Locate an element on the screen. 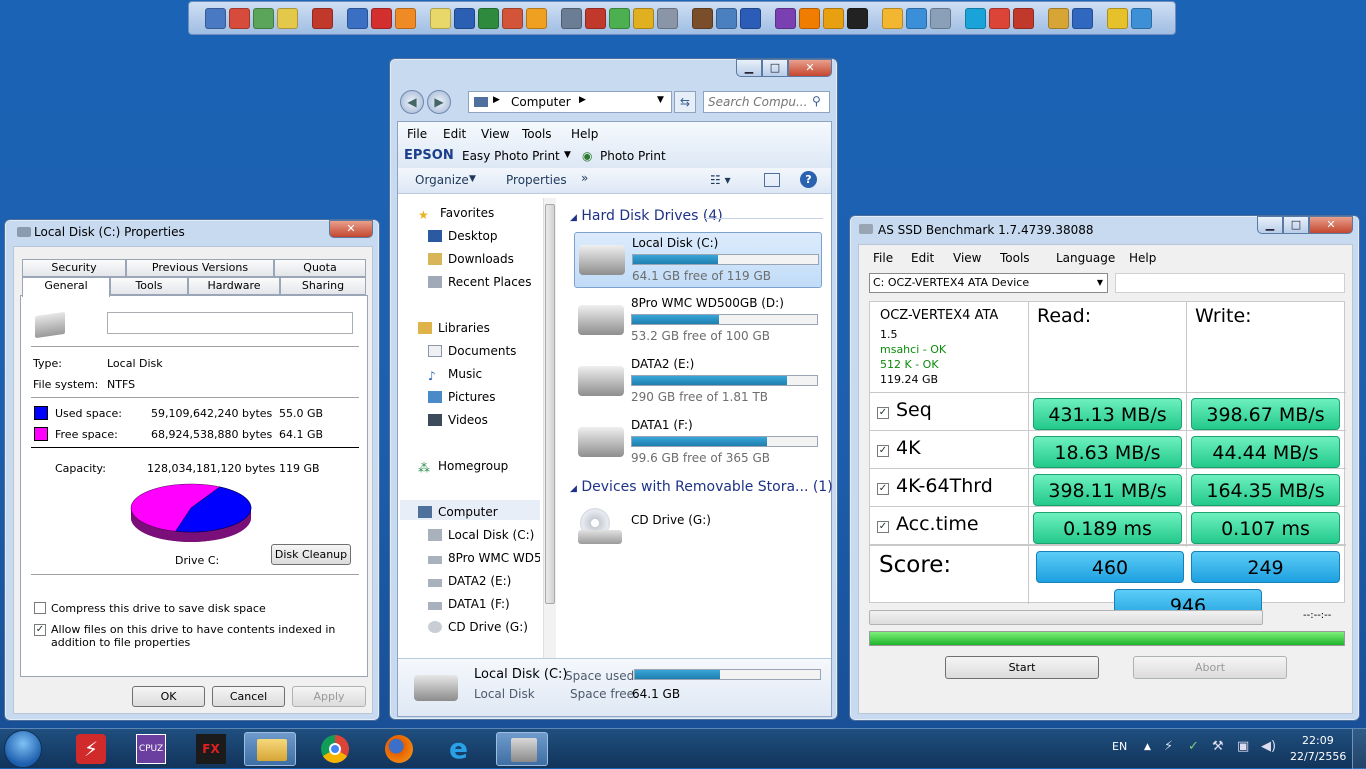 The width and height of the screenshot is (1366, 769). nav-libraries: Libraries is located at coordinates (454, 328).